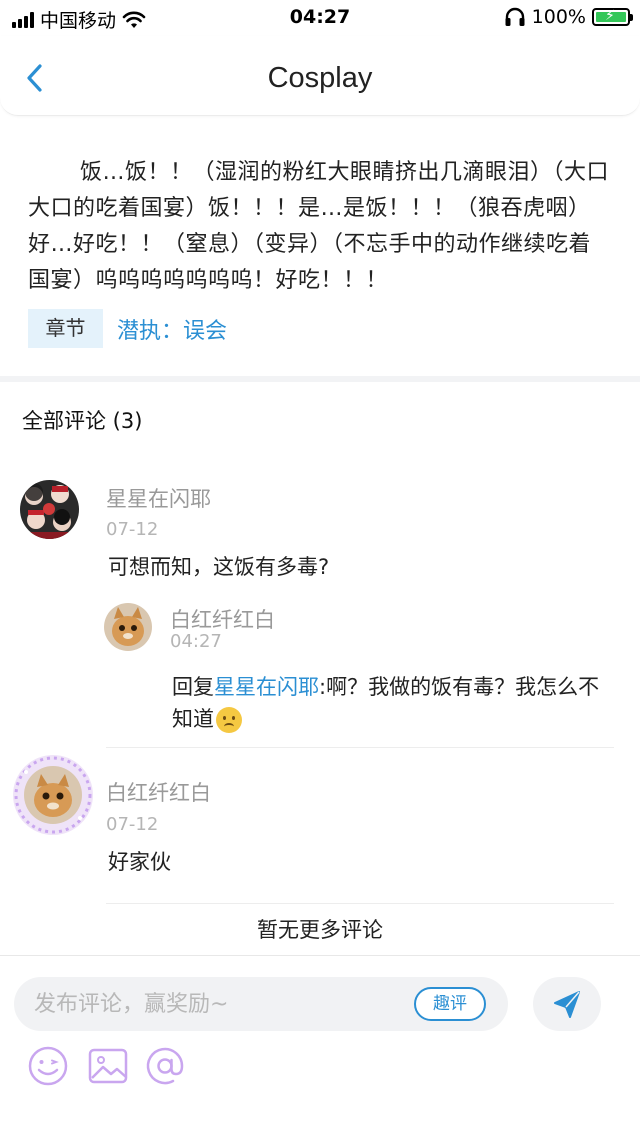 Image resolution: width=640 pixels, height=1138 pixels. What do you see at coordinates (214, 1004) in the screenshot?
I see `comment-input` at bounding box center [214, 1004].